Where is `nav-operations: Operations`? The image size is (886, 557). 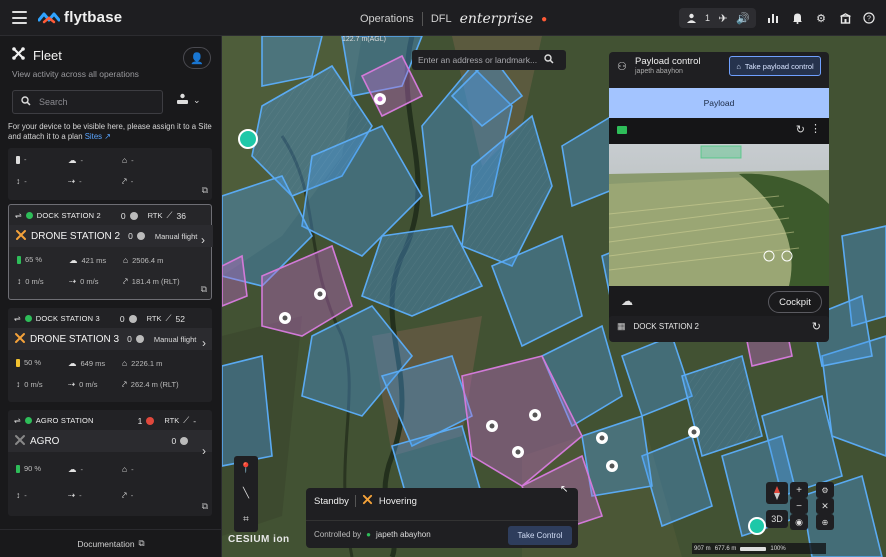
nav-operations: Operations is located at coordinates (387, 19).